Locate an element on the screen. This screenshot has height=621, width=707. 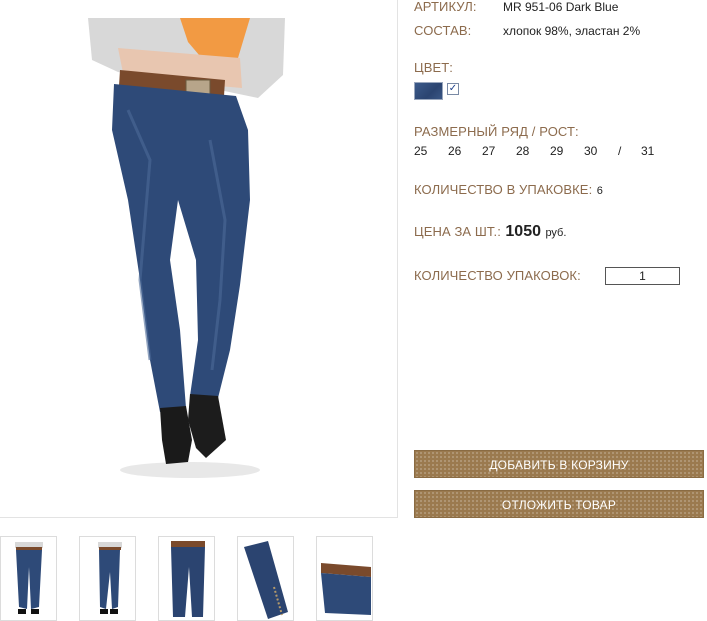
size-item: 27 is located at coordinates (489, 151).